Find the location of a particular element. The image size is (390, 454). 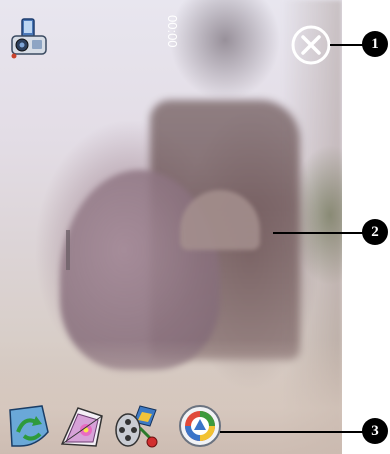

video-settings-icon is located at coordinates (136, 426).